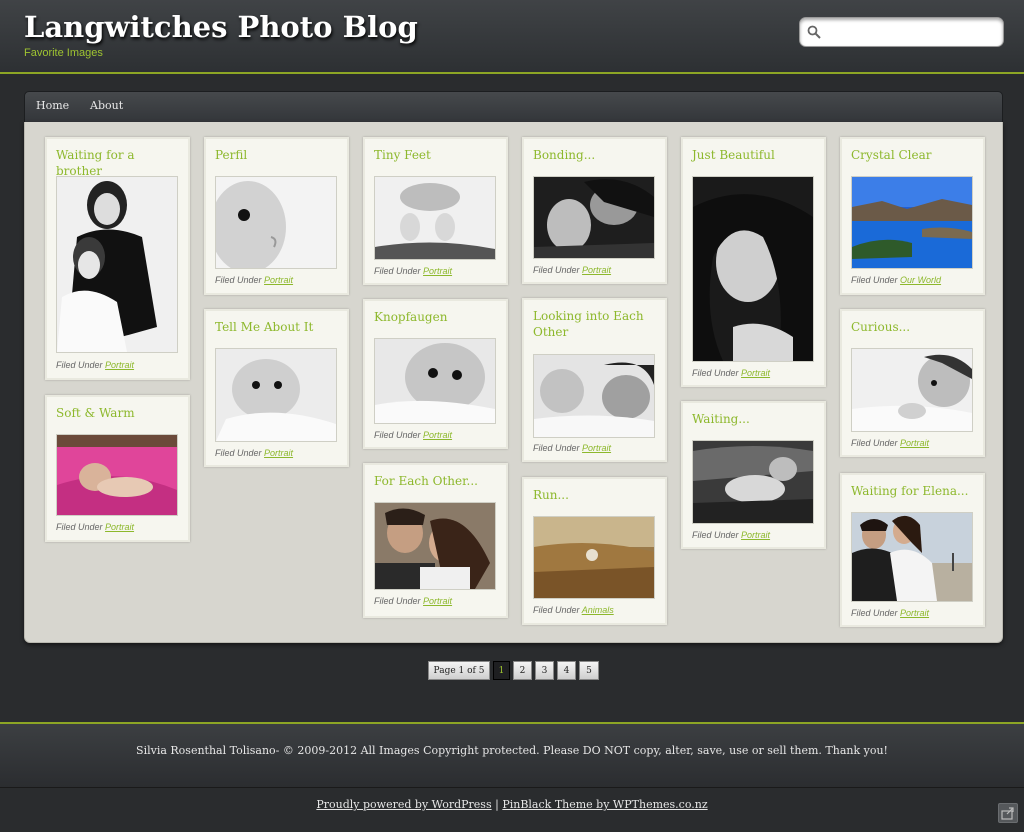  What do you see at coordinates (573, 610) in the screenshot?
I see `post-meta: Filed Under Animals` at bounding box center [573, 610].